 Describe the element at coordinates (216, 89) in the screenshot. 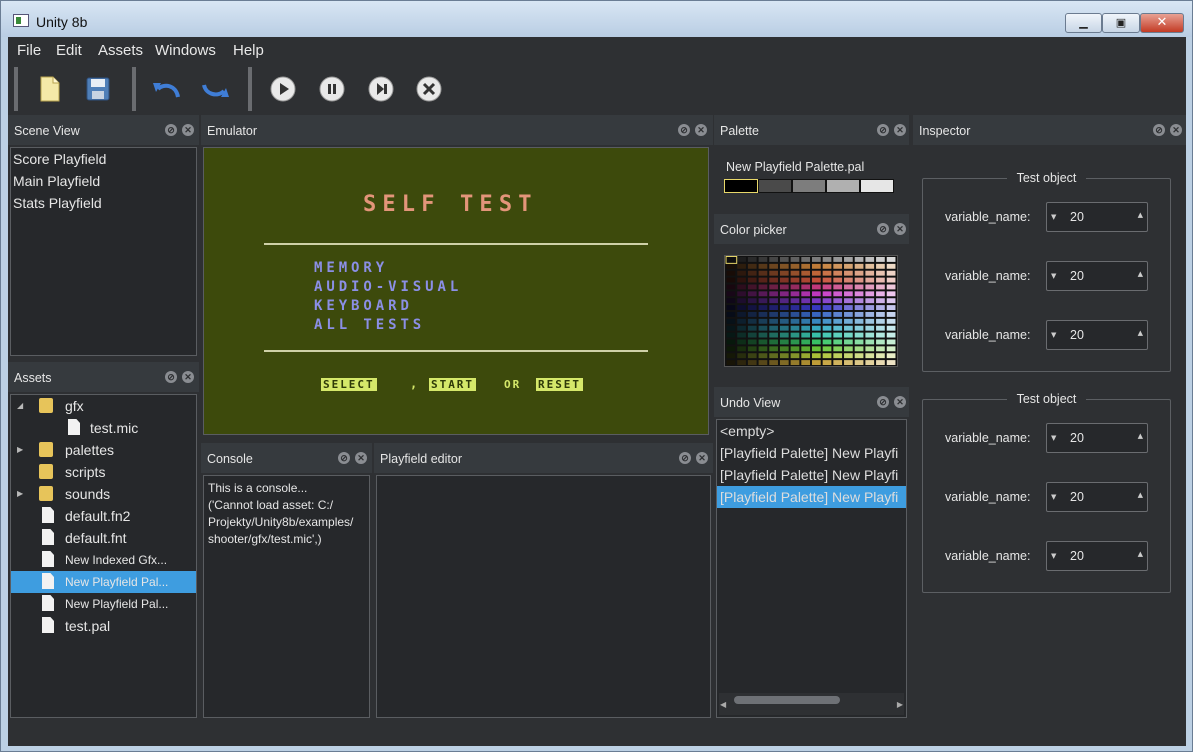

I see `redo-icon` at that location.